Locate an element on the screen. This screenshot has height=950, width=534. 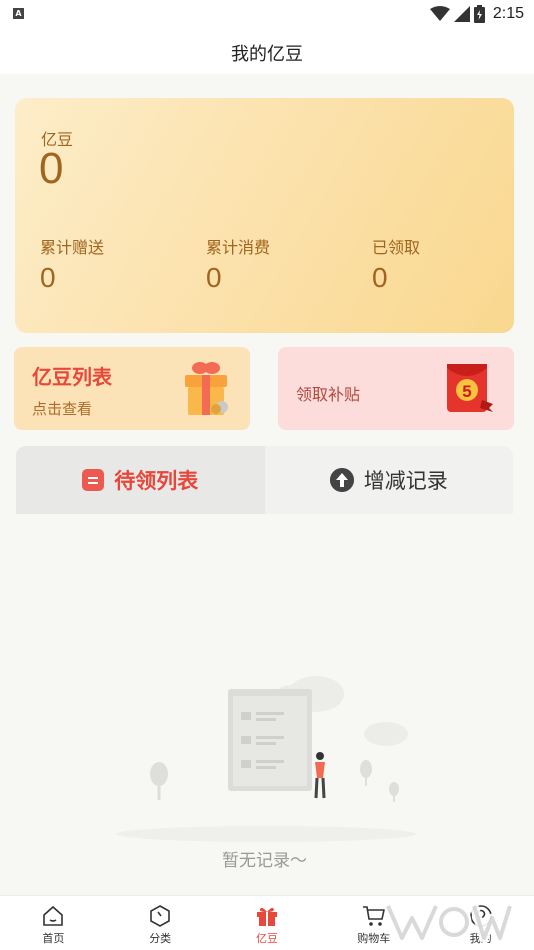
stat-received: 已领取 0 is located at coordinates (396, 264).